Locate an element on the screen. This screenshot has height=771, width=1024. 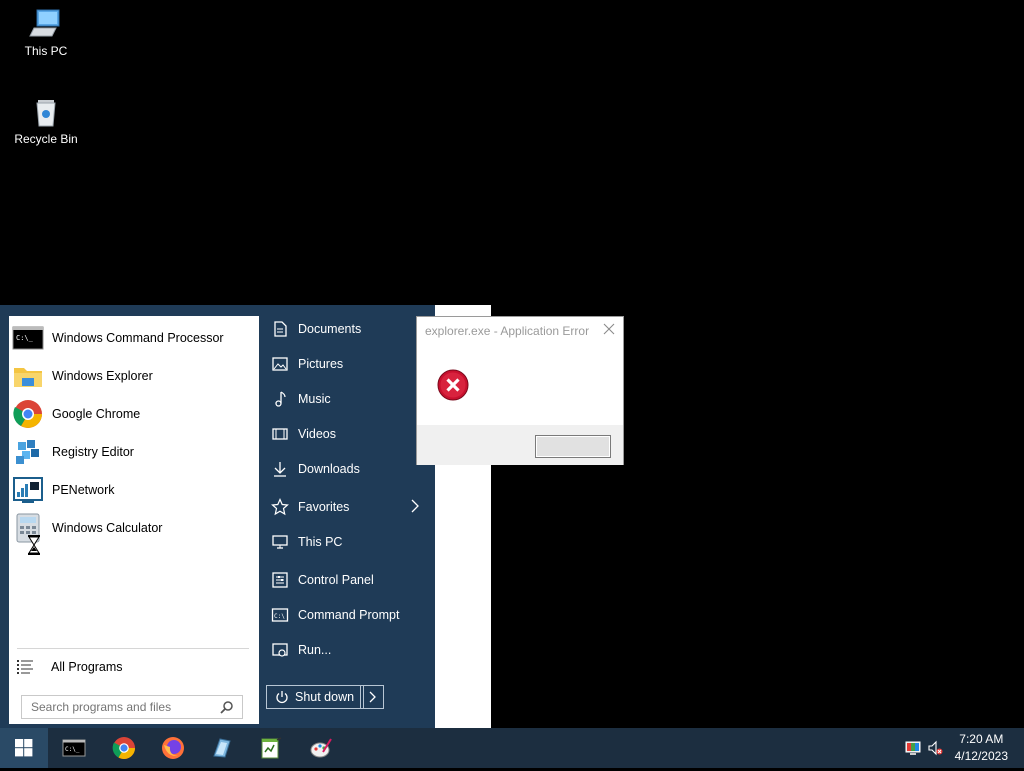
ok-button is located at coordinates (573, 446).